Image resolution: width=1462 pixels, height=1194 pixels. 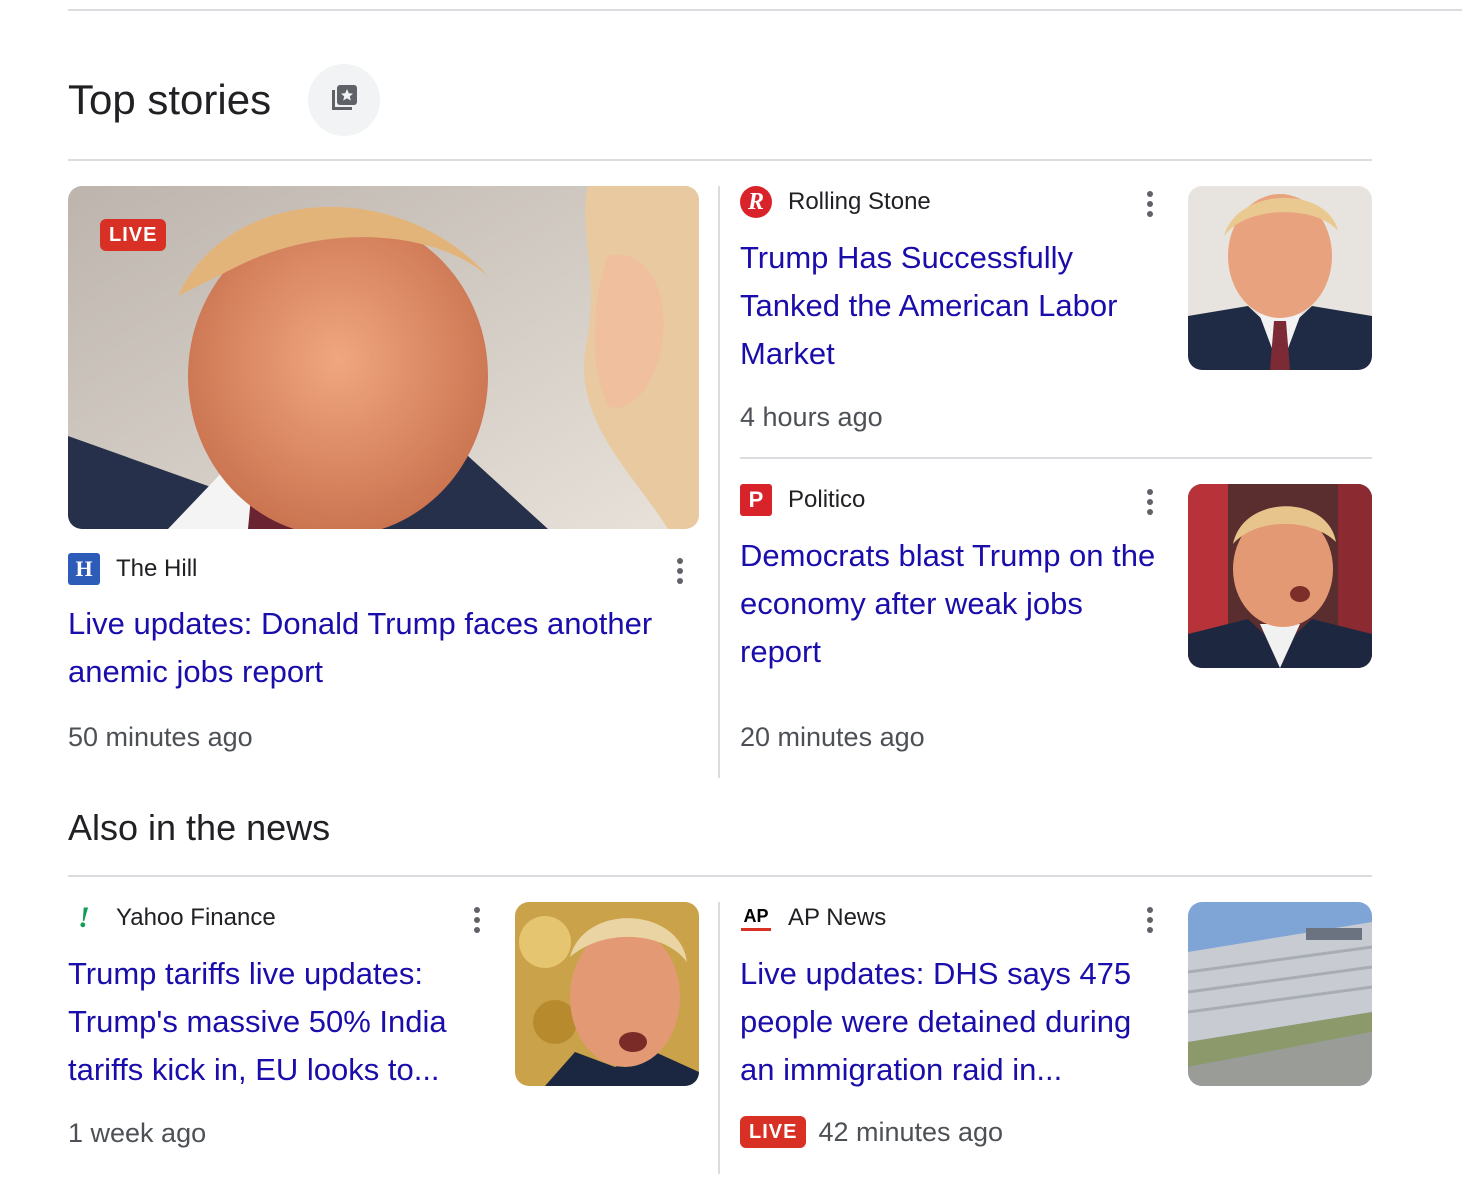 I want to click on news-source-name: AP News, so click(x=837, y=917).